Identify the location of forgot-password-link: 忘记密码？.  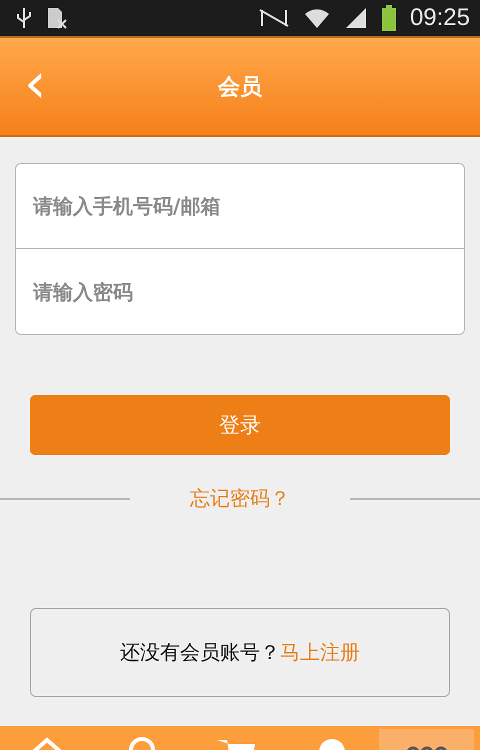
(240, 498).